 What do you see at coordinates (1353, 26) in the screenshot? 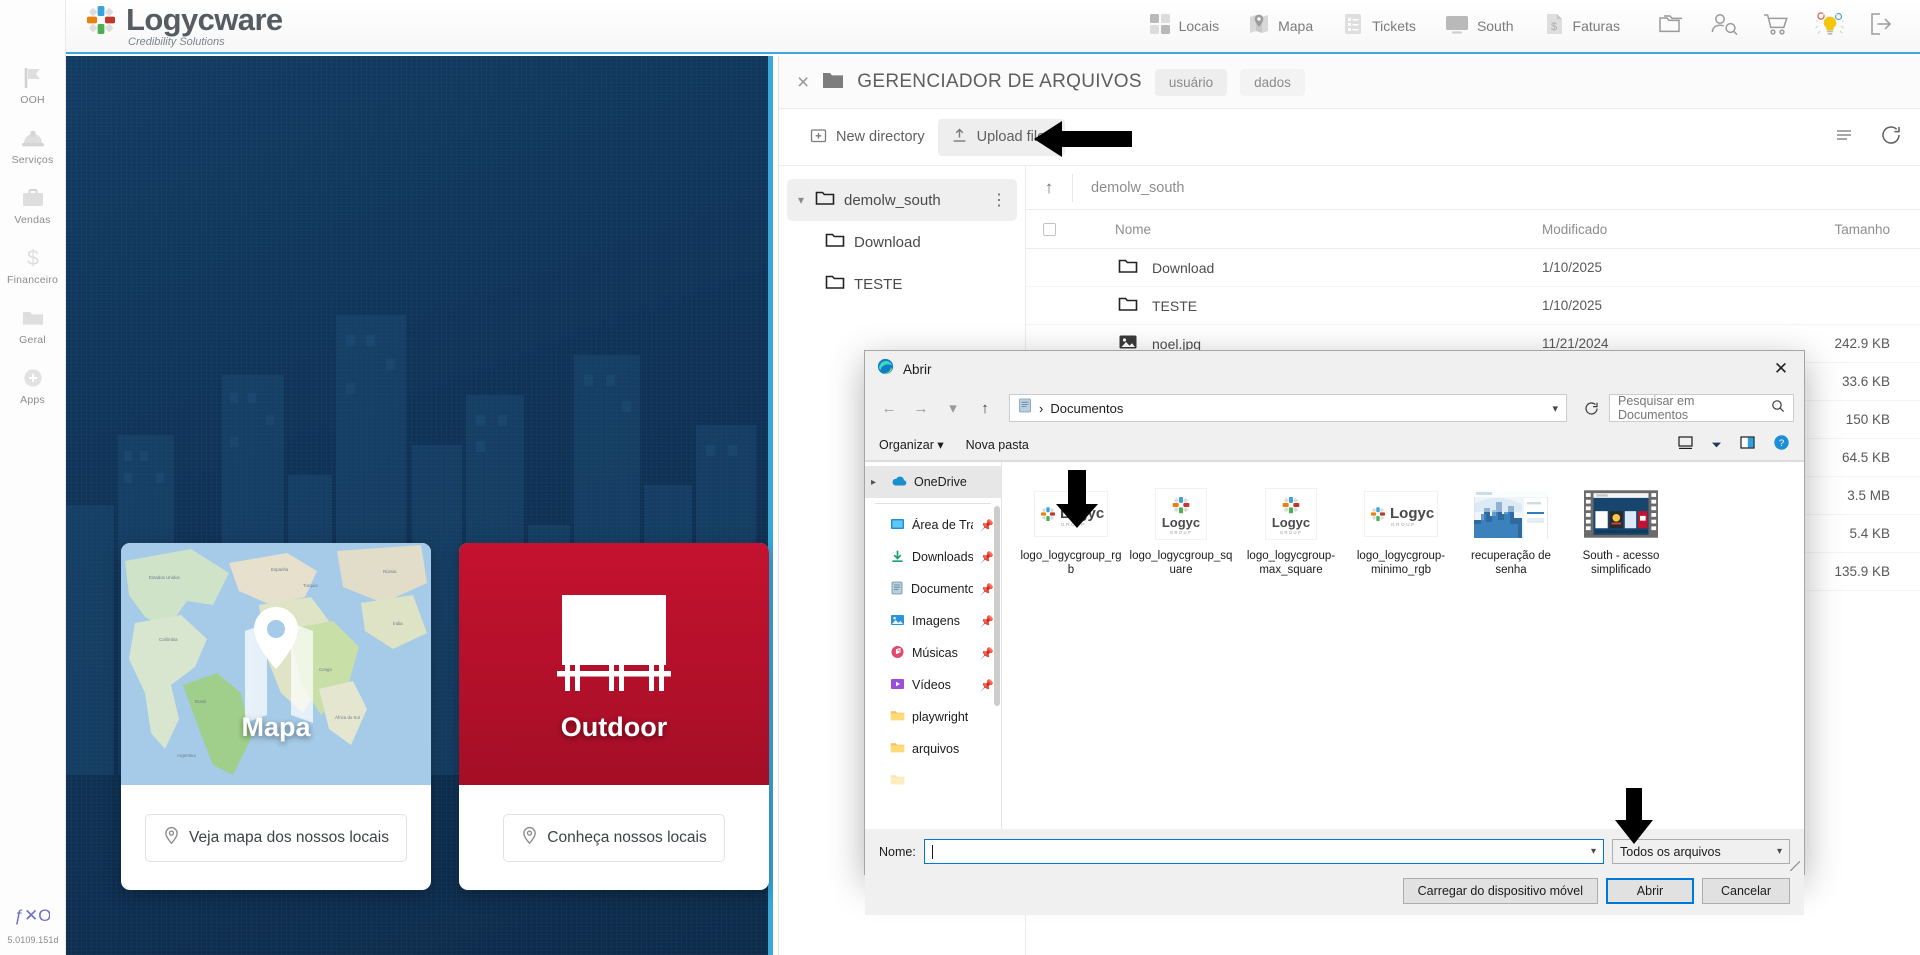
I see `checklist-icon` at bounding box center [1353, 26].